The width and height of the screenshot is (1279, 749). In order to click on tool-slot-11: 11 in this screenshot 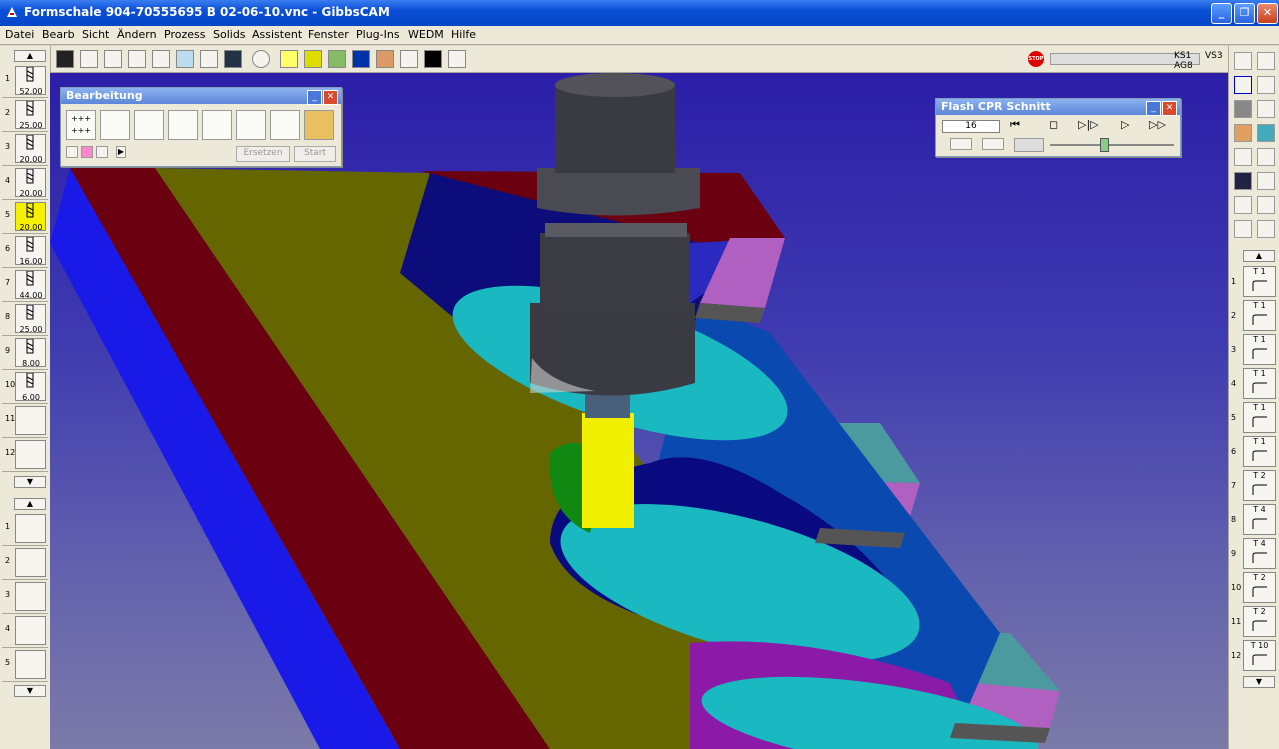, I will do `click(25, 421)`.